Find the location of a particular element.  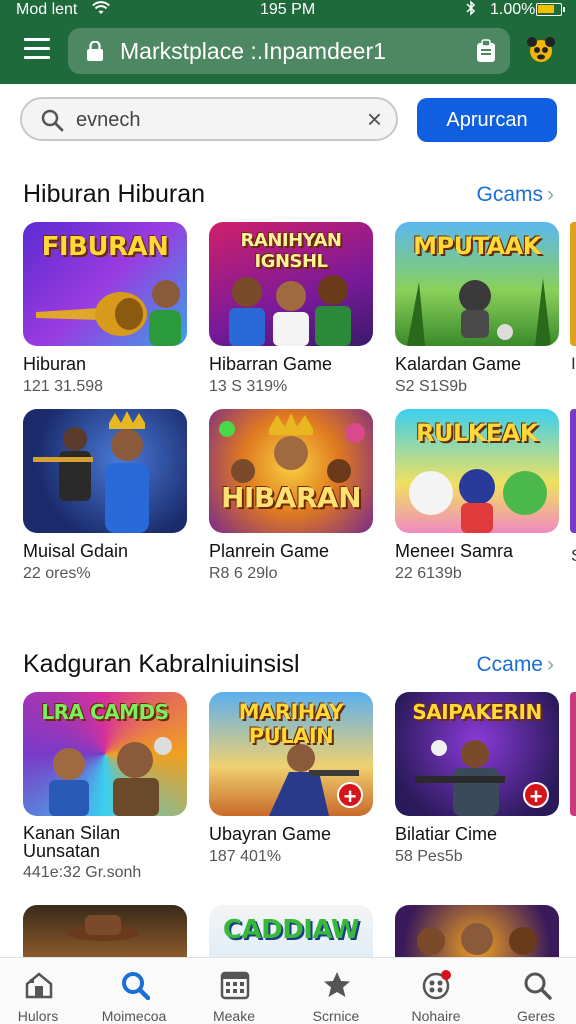

clipboard-icon is located at coordinates (486, 51).